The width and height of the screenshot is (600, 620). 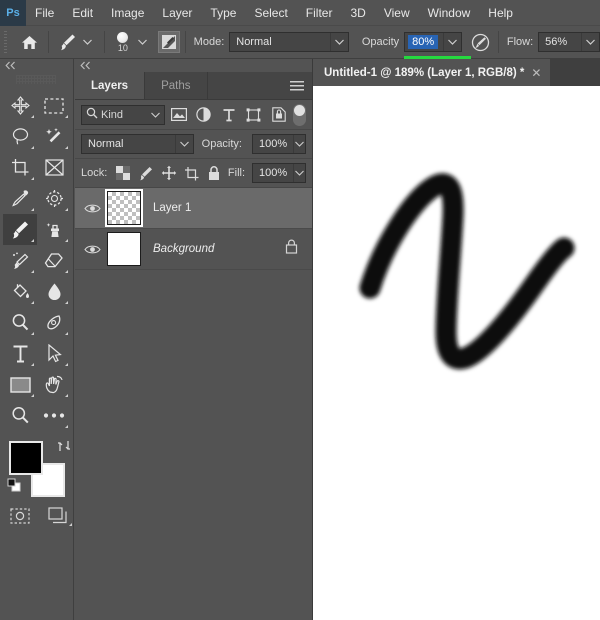 I want to click on menu-item-window: Window, so click(x=449, y=13).